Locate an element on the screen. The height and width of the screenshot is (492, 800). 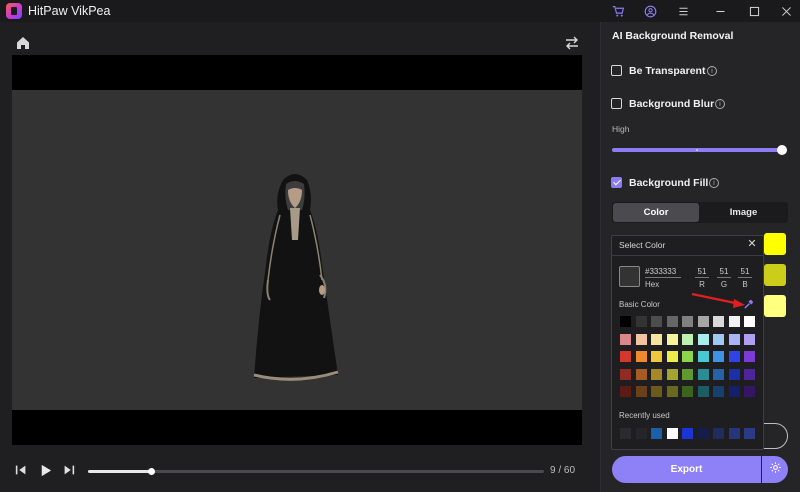
person-figure is located at coordinates (295, 277).